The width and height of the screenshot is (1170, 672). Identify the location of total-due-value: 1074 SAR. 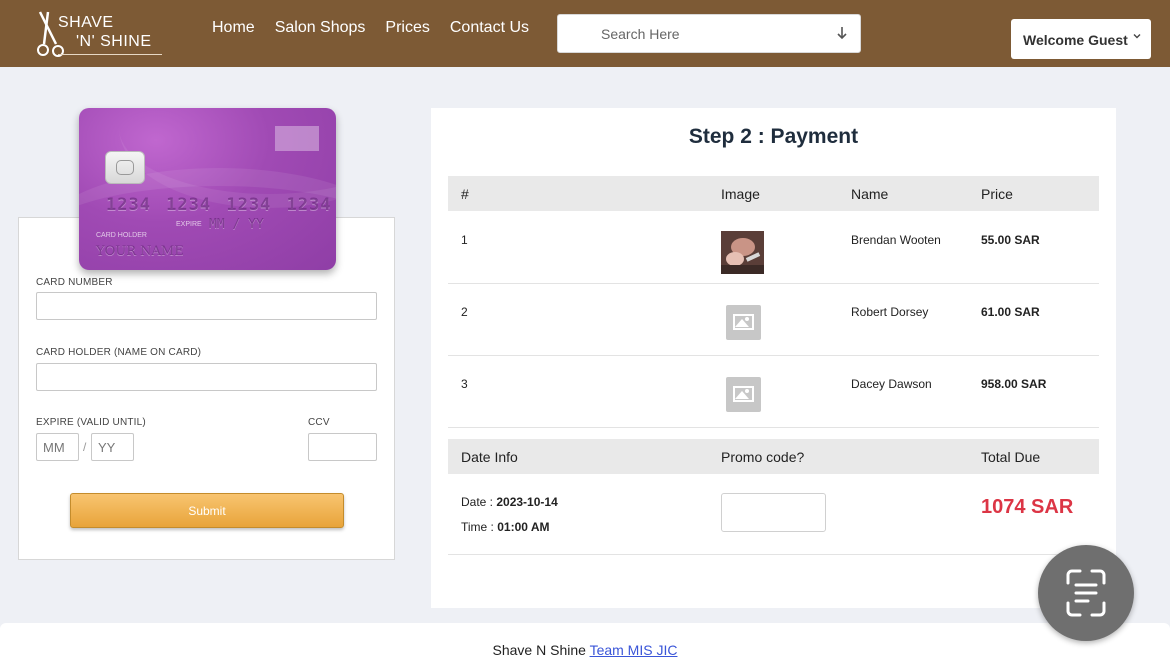
(1027, 507).